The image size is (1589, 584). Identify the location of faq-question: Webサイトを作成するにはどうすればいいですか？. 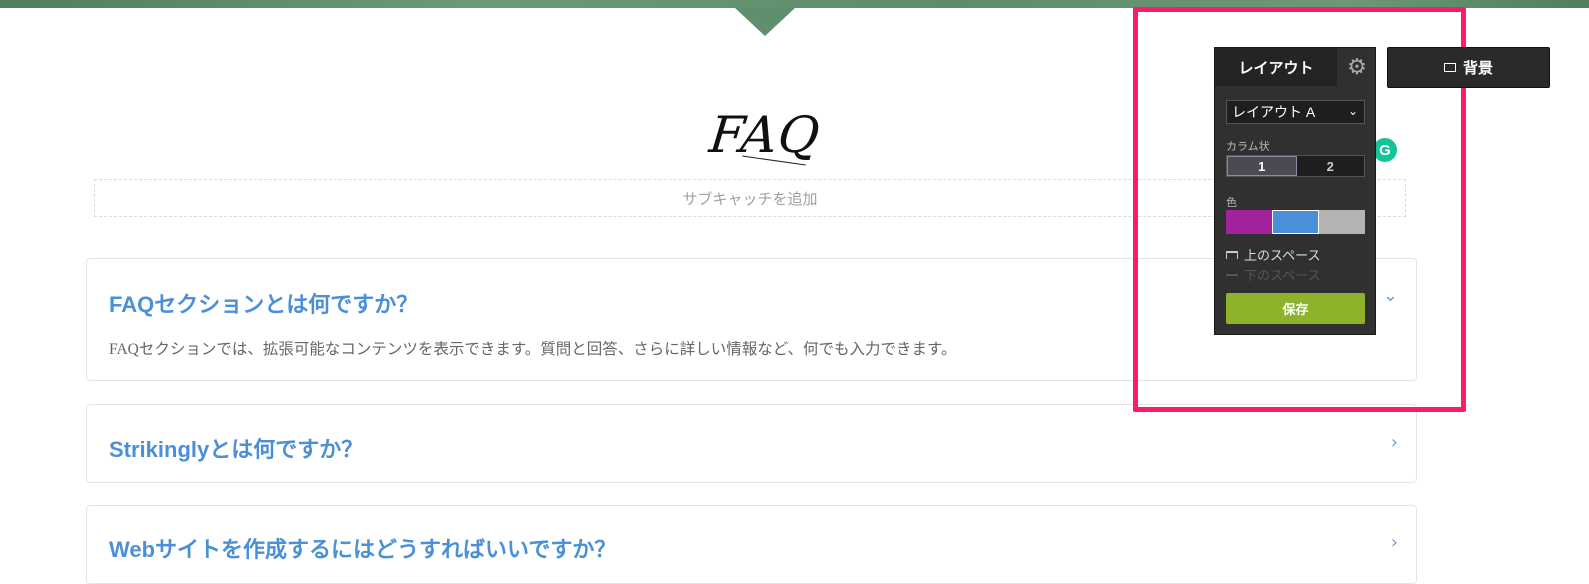
(362, 548).